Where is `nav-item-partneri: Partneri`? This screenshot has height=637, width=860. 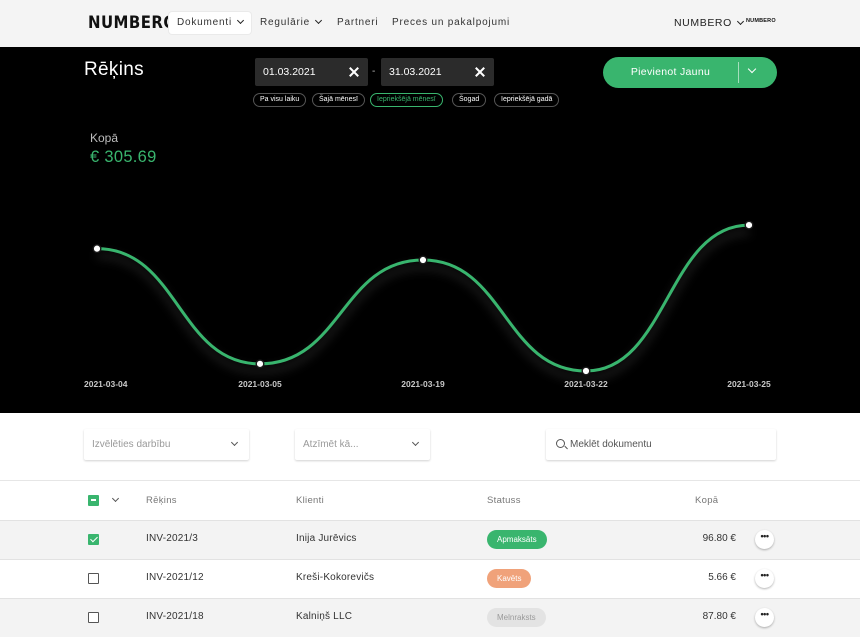
nav-item-partneri: Partneri is located at coordinates (357, 23).